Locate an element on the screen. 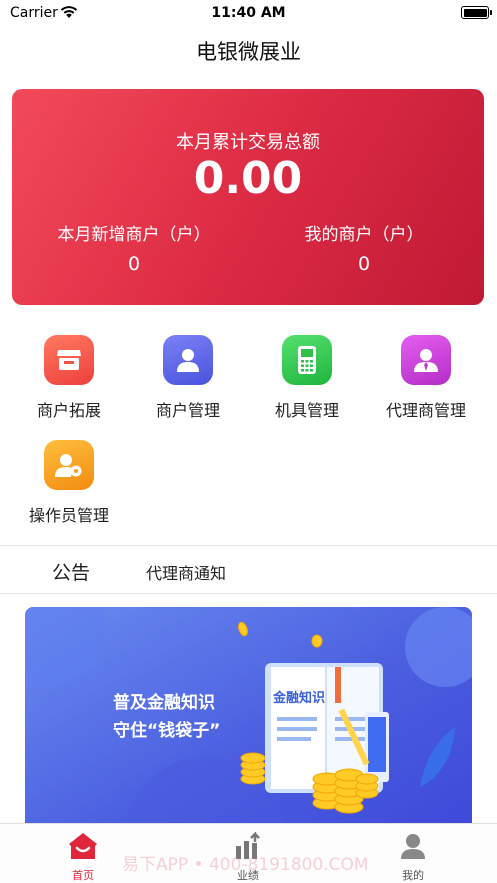 The width and height of the screenshot is (497, 883). watermark-text: 易下APP • 400-8191800.COM is located at coordinates (245, 865).